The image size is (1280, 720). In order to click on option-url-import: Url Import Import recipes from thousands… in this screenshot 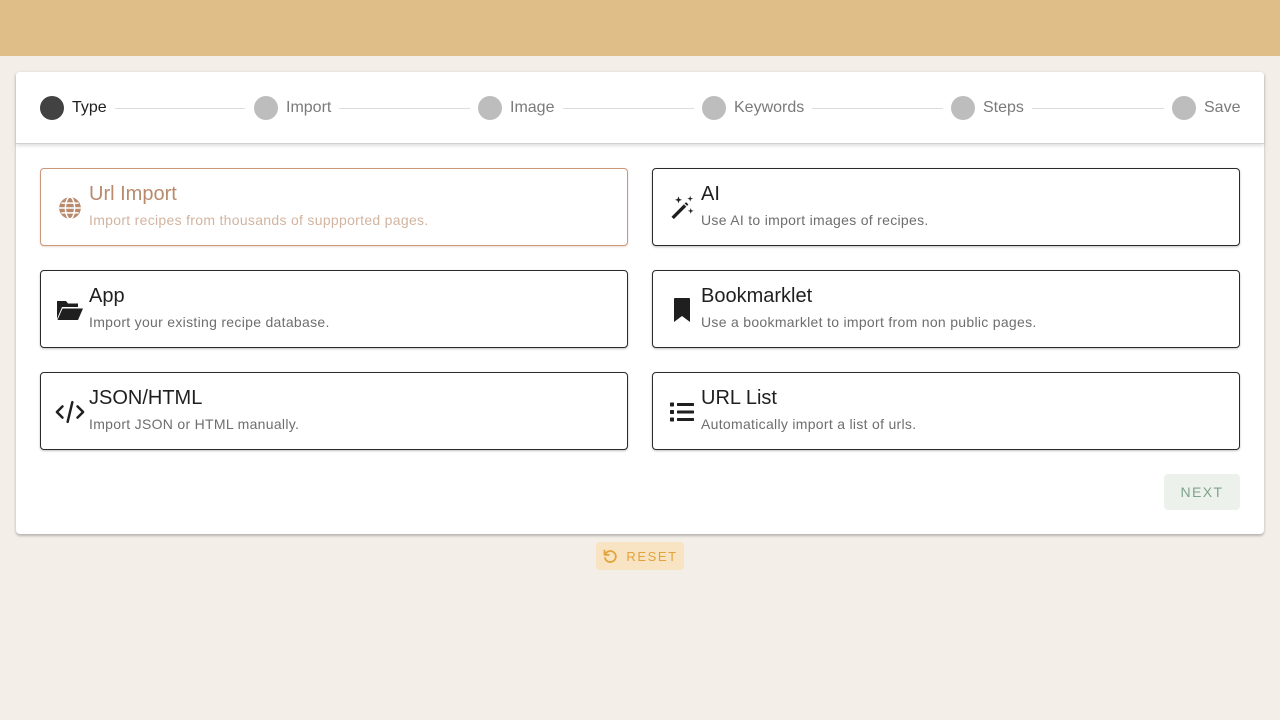, I will do `click(334, 207)`.